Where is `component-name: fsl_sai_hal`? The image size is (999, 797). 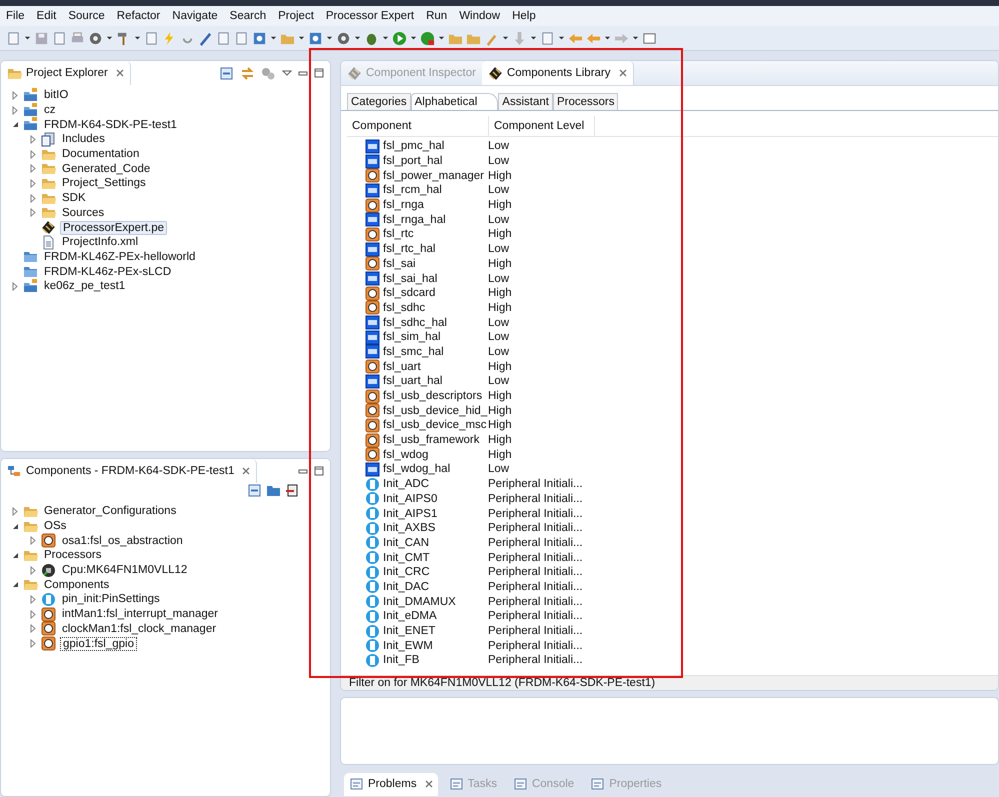 component-name: fsl_sai_hal is located at coordinates (410, 278).